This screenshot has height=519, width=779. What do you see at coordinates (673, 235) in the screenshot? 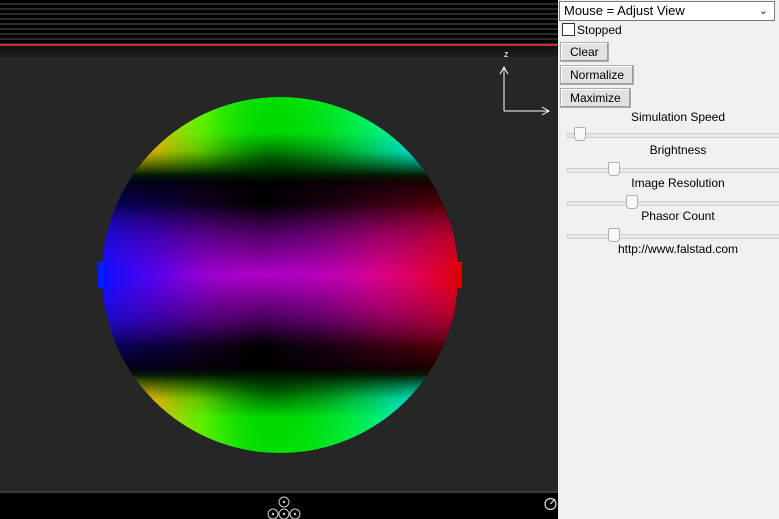
I see `phasor-count-slider` at bounding box center [673, 235].